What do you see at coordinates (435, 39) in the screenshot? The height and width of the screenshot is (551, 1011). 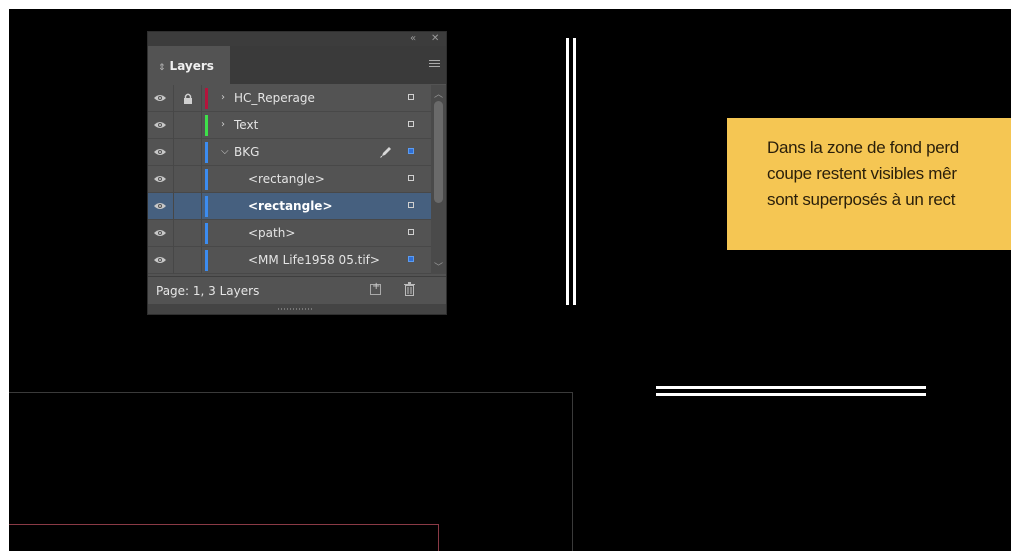 I see `close-icon: ✕` at bounding box center [435, 39].